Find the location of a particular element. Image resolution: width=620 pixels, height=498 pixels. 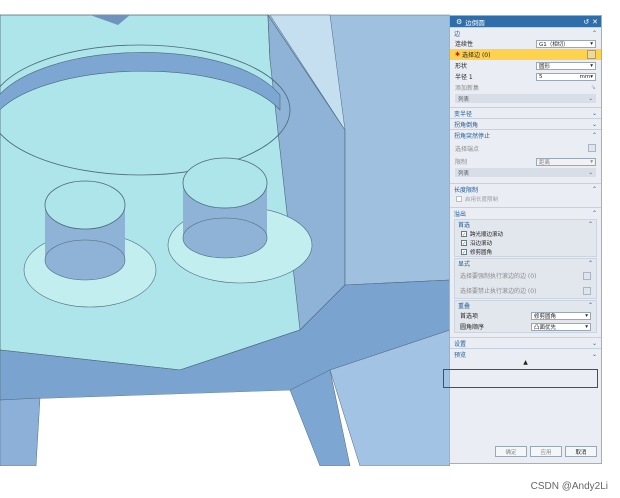

pref-checkbox-2: ✓ 沿边滚动 is located at coordinates (525, 242).